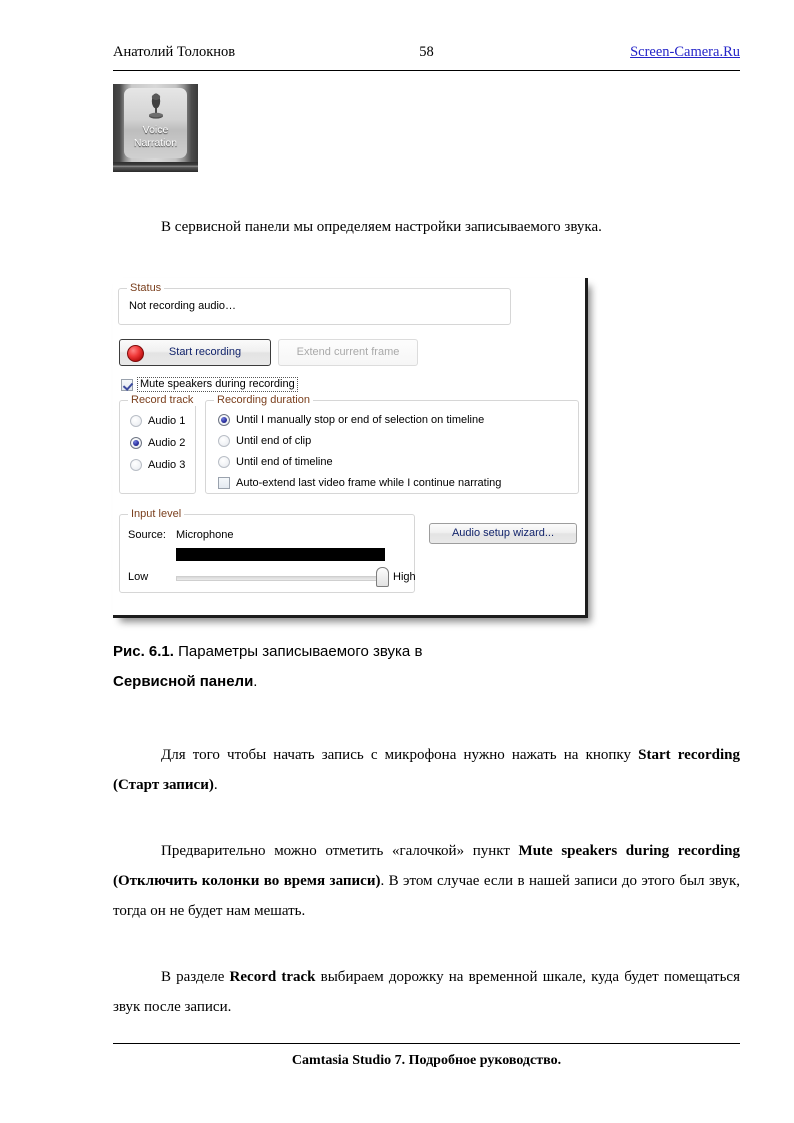 This screenshot has height=1123, width=794. I want to click on caption-bold-term: Сервисной панели, so click(183, 681).